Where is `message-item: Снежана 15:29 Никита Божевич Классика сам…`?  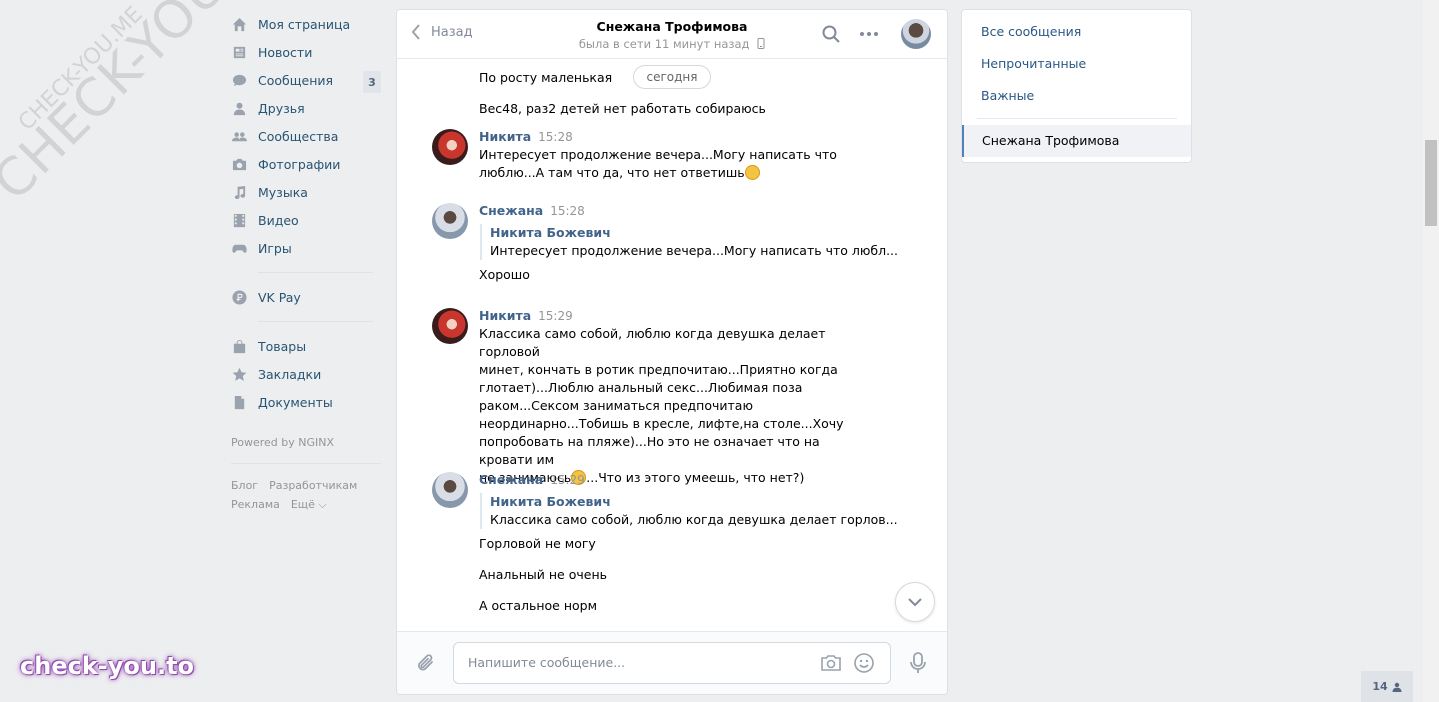
message-item: Снежана 15:29 Никита Божевич Классика сам… is located at coordinates (665, 543).